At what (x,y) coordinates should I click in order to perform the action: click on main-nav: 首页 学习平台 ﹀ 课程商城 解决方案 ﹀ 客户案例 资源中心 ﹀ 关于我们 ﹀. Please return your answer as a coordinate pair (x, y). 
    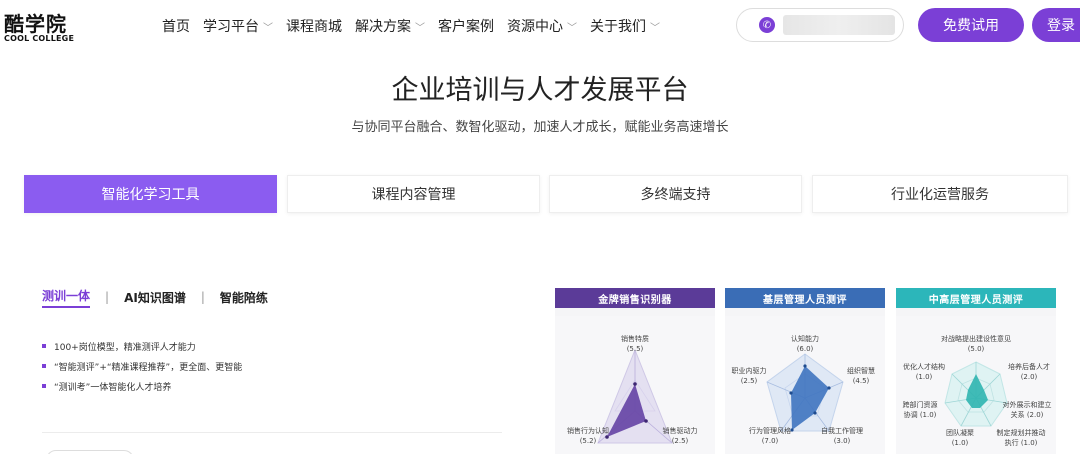
    Looking at the image, I should click on (417, 26).